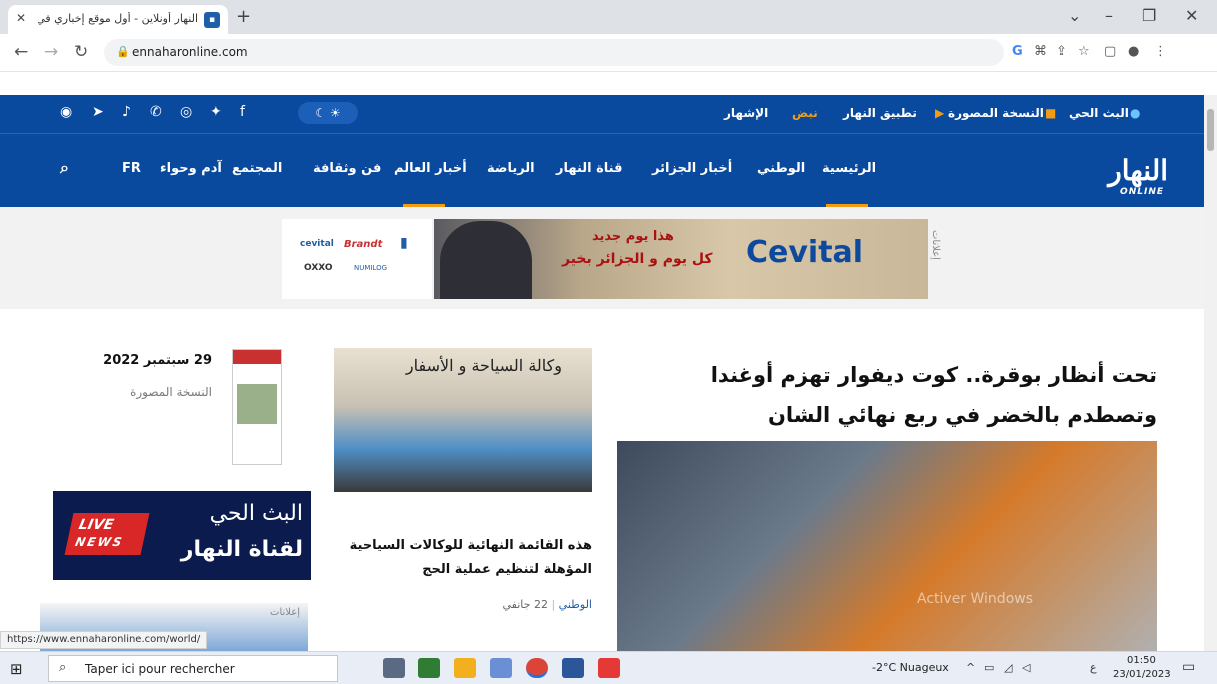 This screenshot has height=684, width=1217. Describe the element at coordinates (242, 112) in the screenshot. I see `facebook-icon: f` at that location.